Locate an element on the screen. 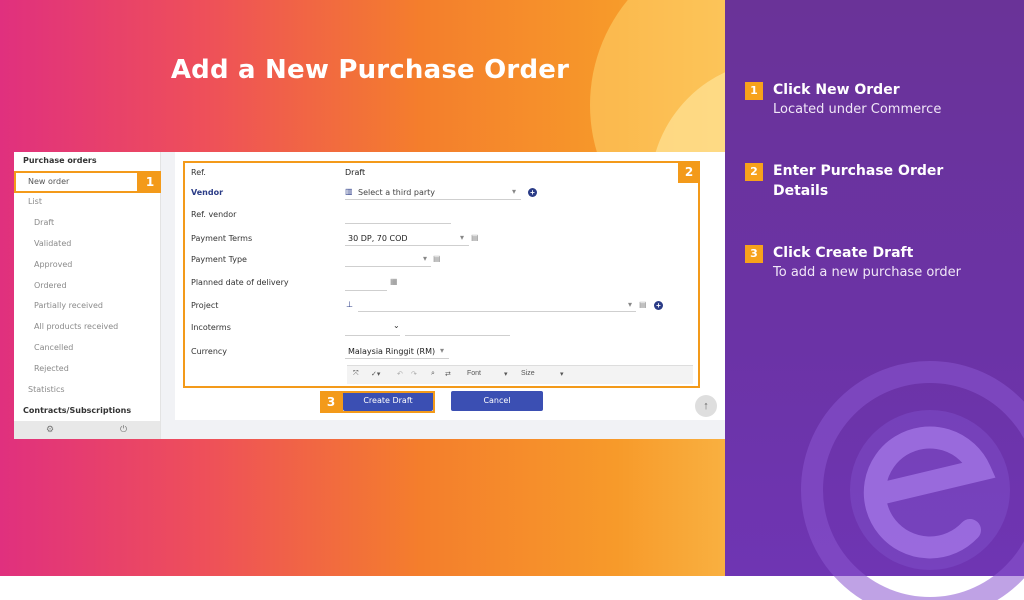 The image size is (1024, 600). power-icon: ⏻ is located at coordinates (123, 429).